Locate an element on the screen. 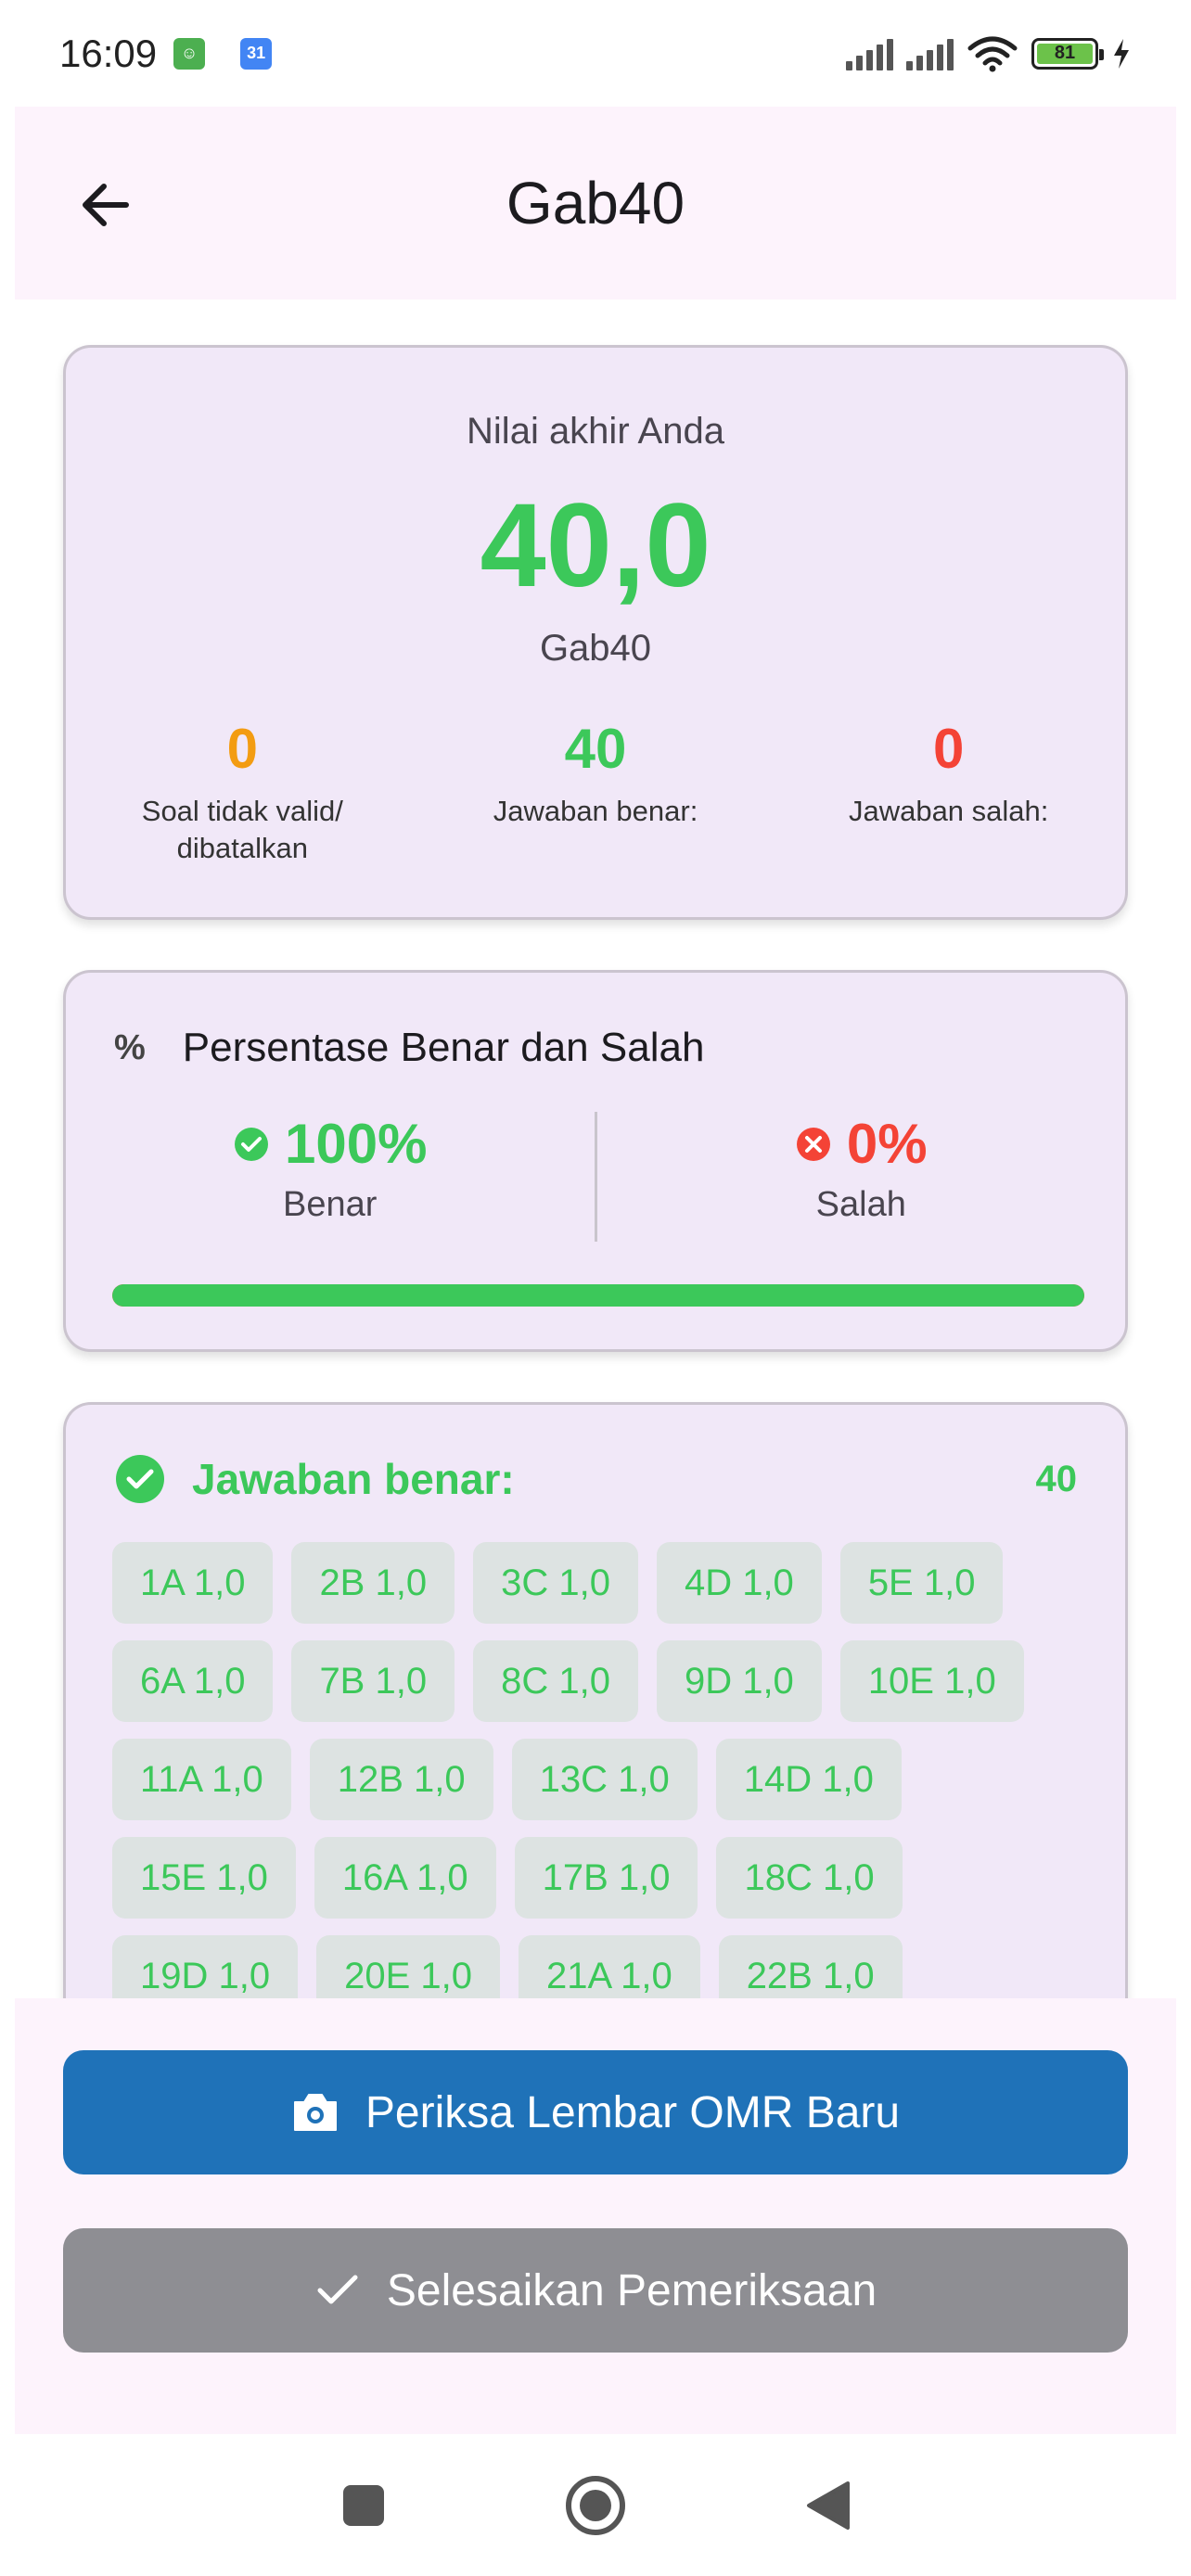 This screenshot has width=1191, height=2576. percentage-wrong-value: 0% is located at coordinates (887, 1144).